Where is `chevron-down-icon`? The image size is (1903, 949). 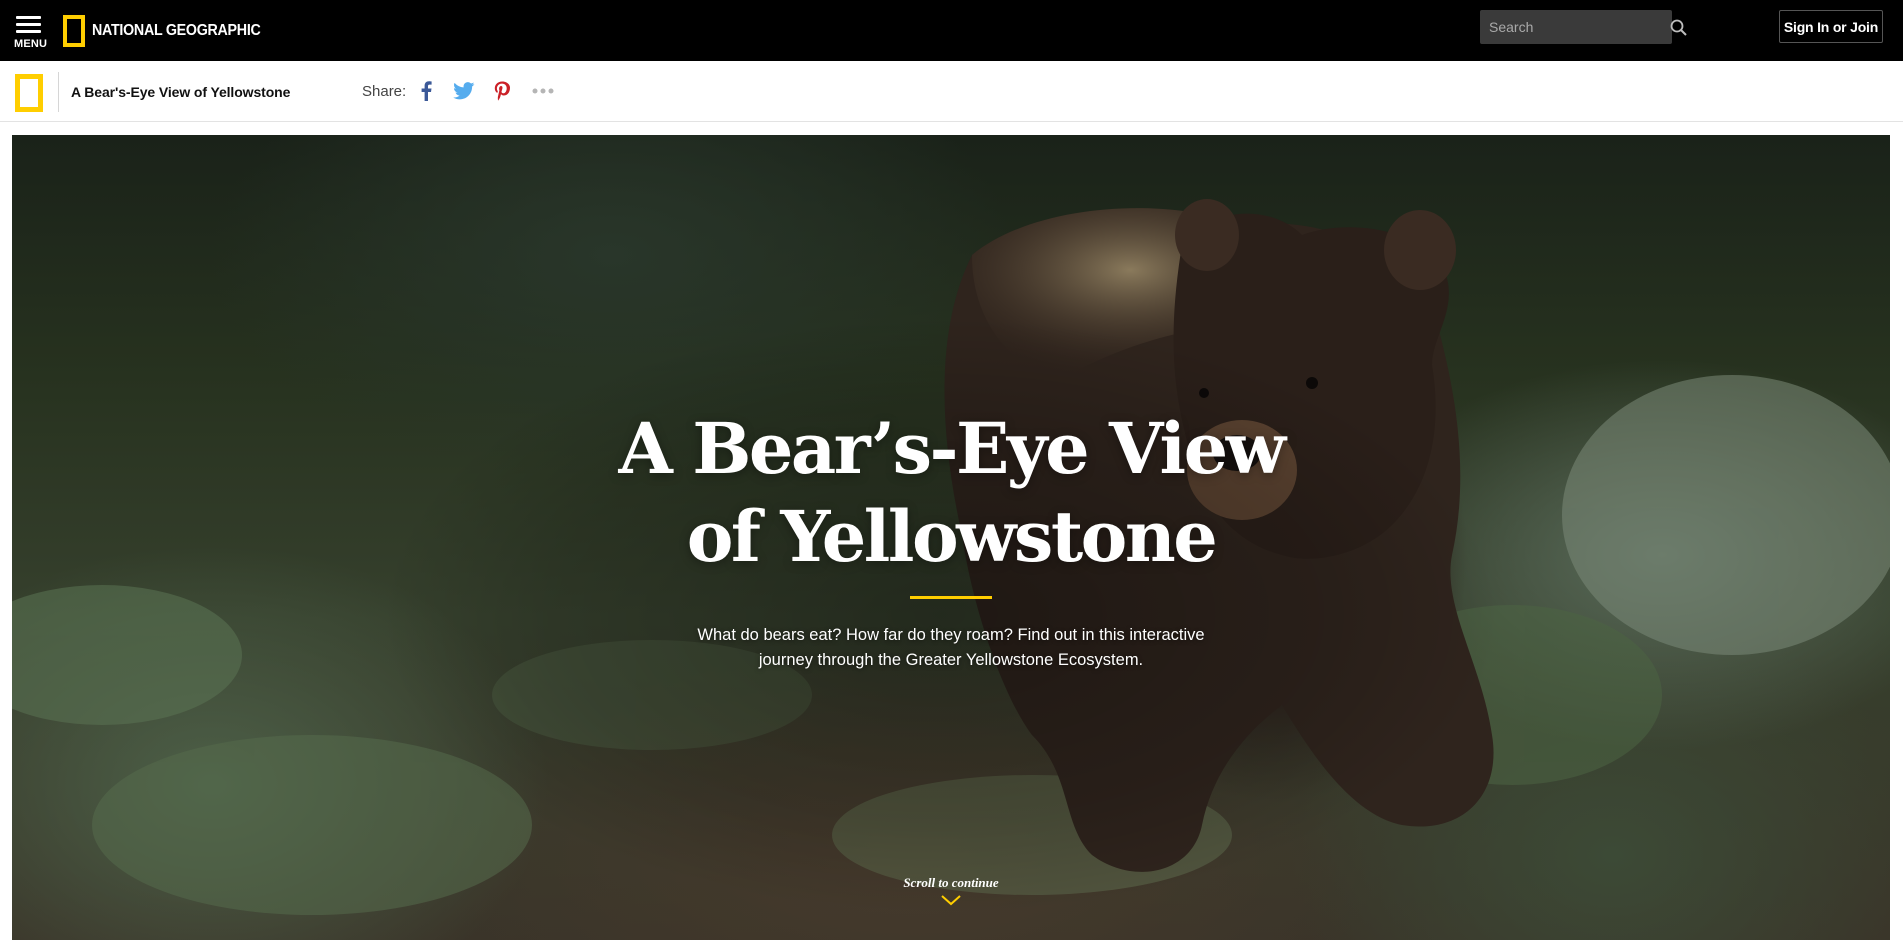 chevron-down-icon is located at coordinates (951, 900).